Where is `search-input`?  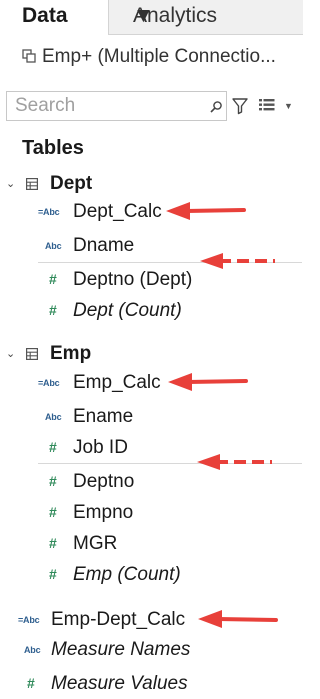 search-input is located at coordinates (110, 106).